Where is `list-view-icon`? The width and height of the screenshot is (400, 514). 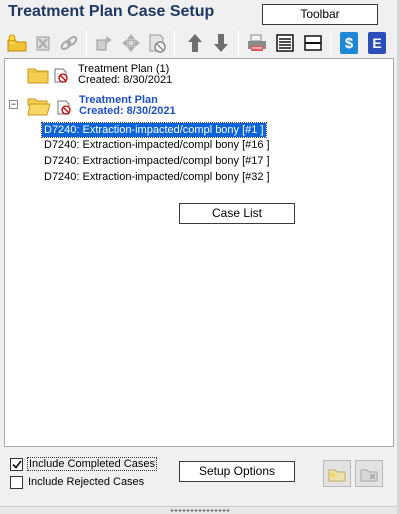
list-view-icon is located at coordinates (285, 43).